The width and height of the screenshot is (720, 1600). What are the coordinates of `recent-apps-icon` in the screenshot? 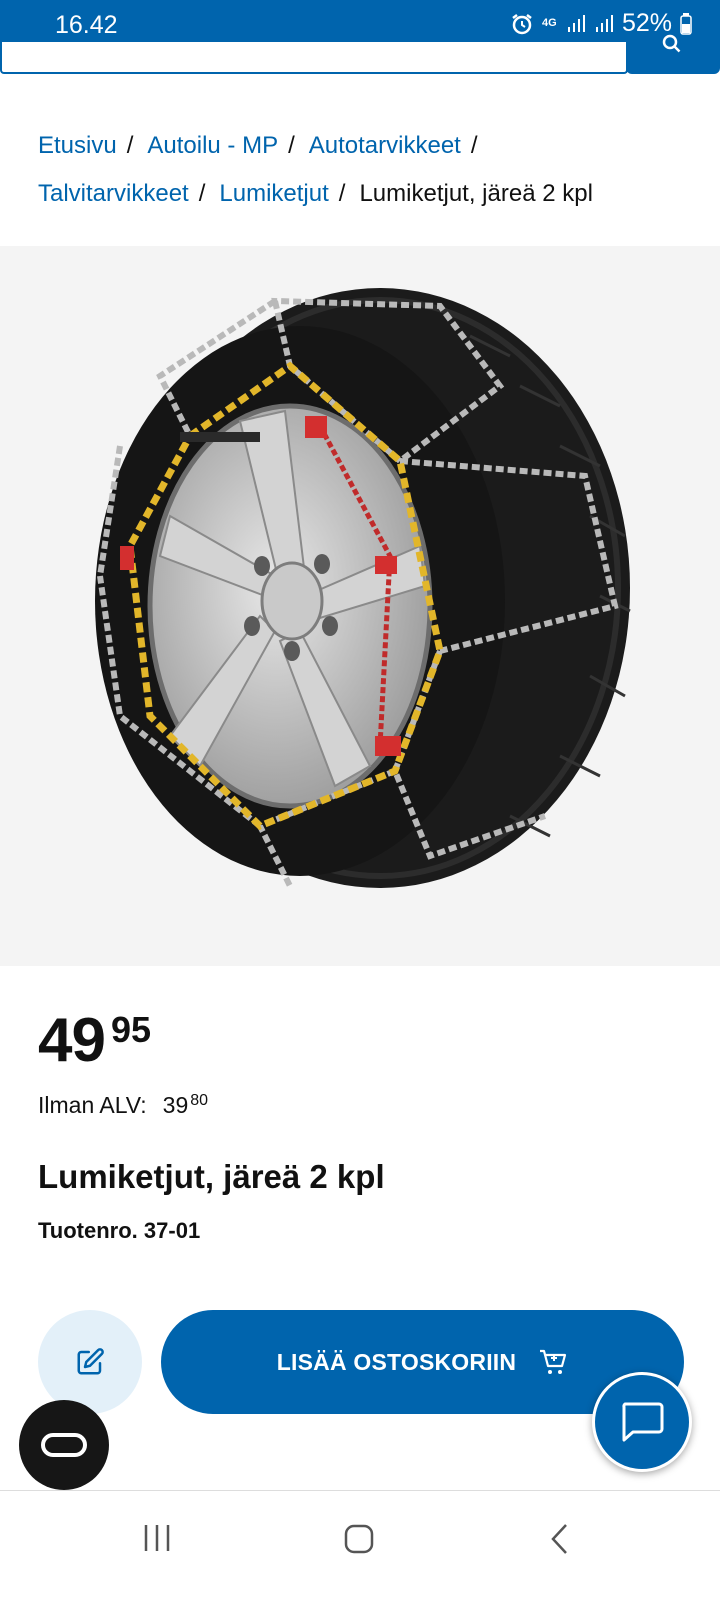 It's located at (157, 1538).